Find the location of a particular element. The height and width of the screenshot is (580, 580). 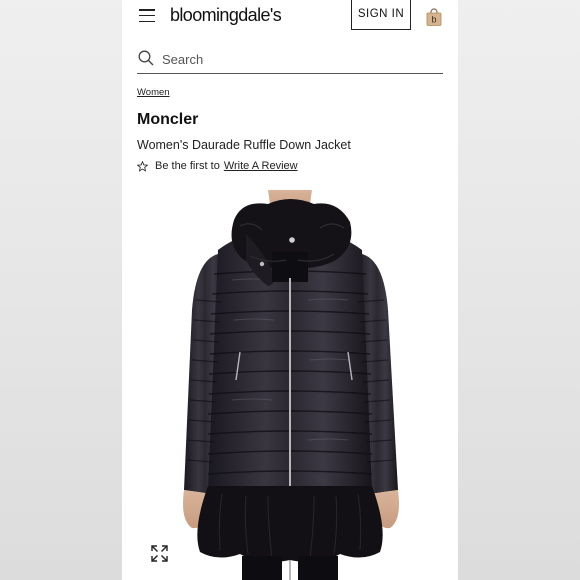

expand-icon is located at coordinates (159, 553).